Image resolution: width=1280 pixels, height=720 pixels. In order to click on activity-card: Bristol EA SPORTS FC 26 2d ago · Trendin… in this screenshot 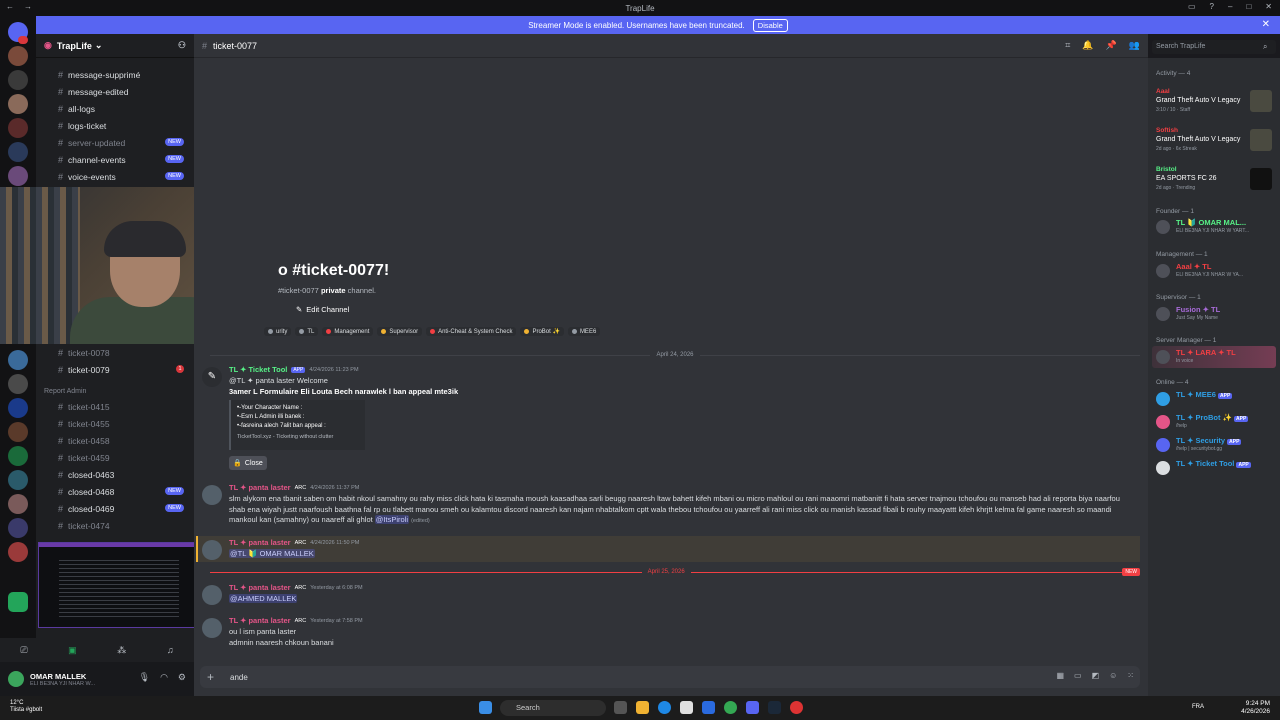, I will do `click(1214, 184)`.